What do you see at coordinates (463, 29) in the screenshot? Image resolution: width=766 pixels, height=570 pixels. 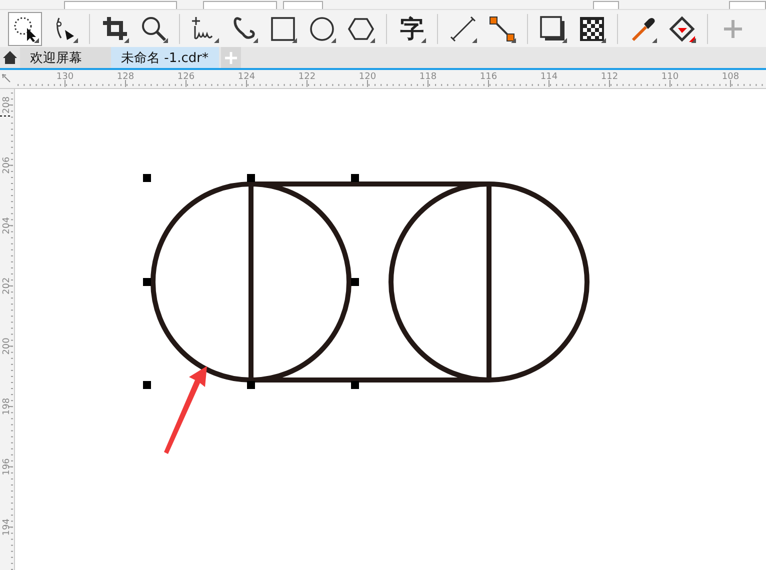 I see `dimension-tool-icon` at bounding box center [463, 29].